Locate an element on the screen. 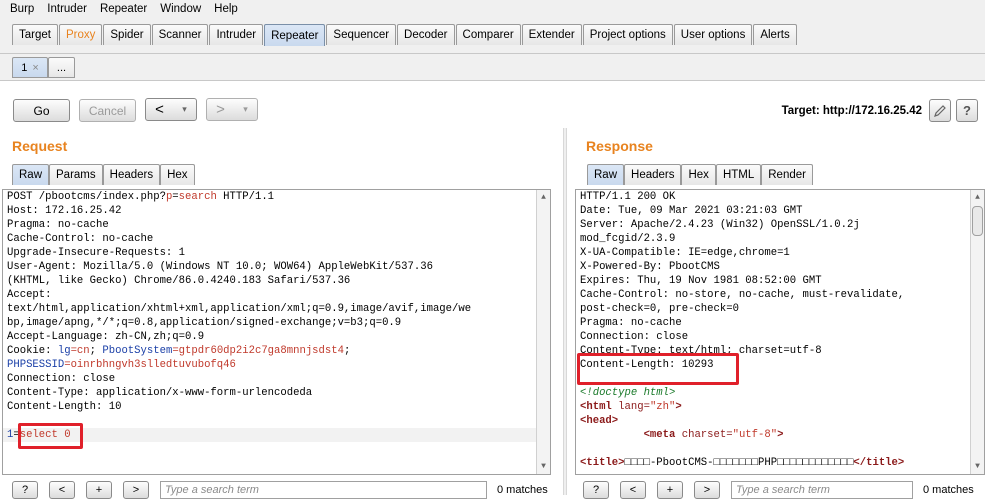 The width and height of the screenshot is (985, 500). menu-item-burp: Burp is located at coordinates (22, 9).